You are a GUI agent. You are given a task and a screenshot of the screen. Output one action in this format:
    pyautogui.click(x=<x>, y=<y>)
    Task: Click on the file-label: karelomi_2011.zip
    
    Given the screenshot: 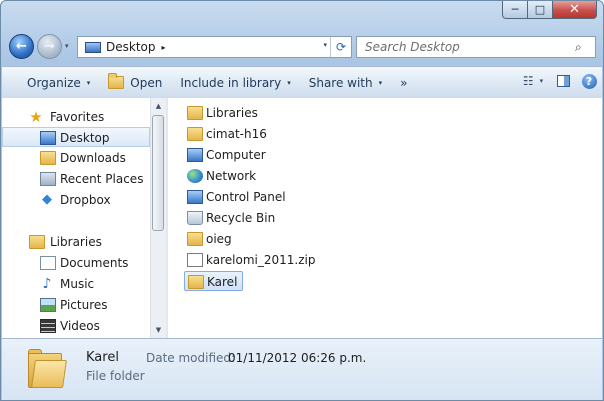 What is the action you would take?
    pyautogui.click(x=261, y=260)
    